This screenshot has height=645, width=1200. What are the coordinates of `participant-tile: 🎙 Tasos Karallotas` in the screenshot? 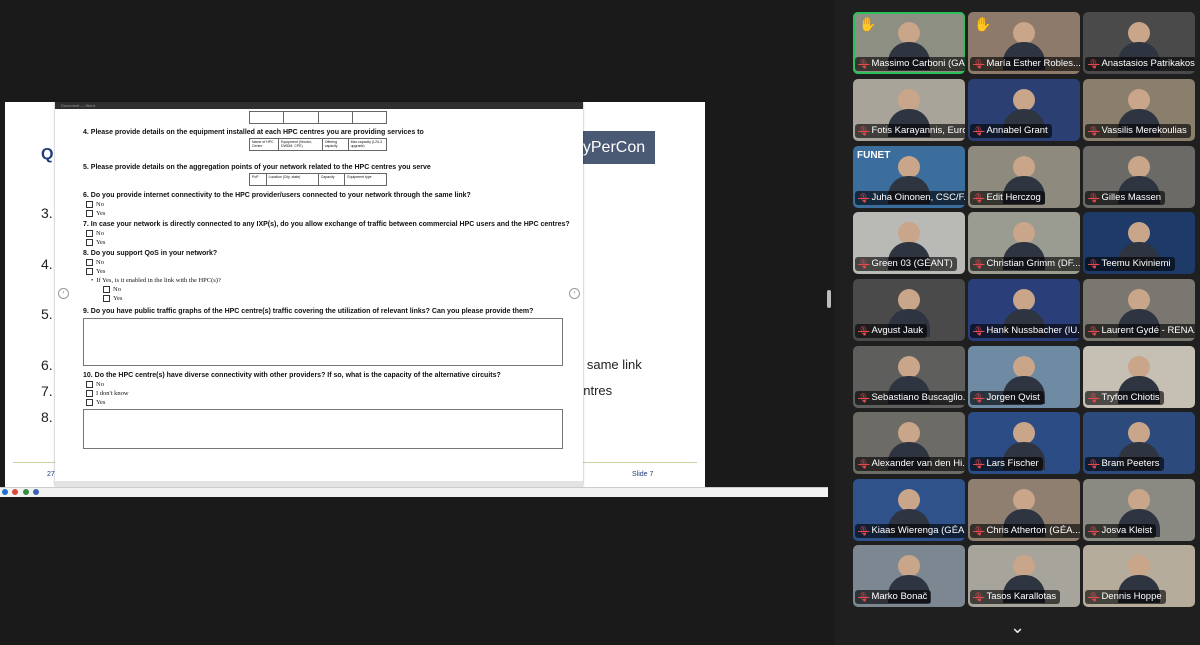 It's located at (1024, 576).